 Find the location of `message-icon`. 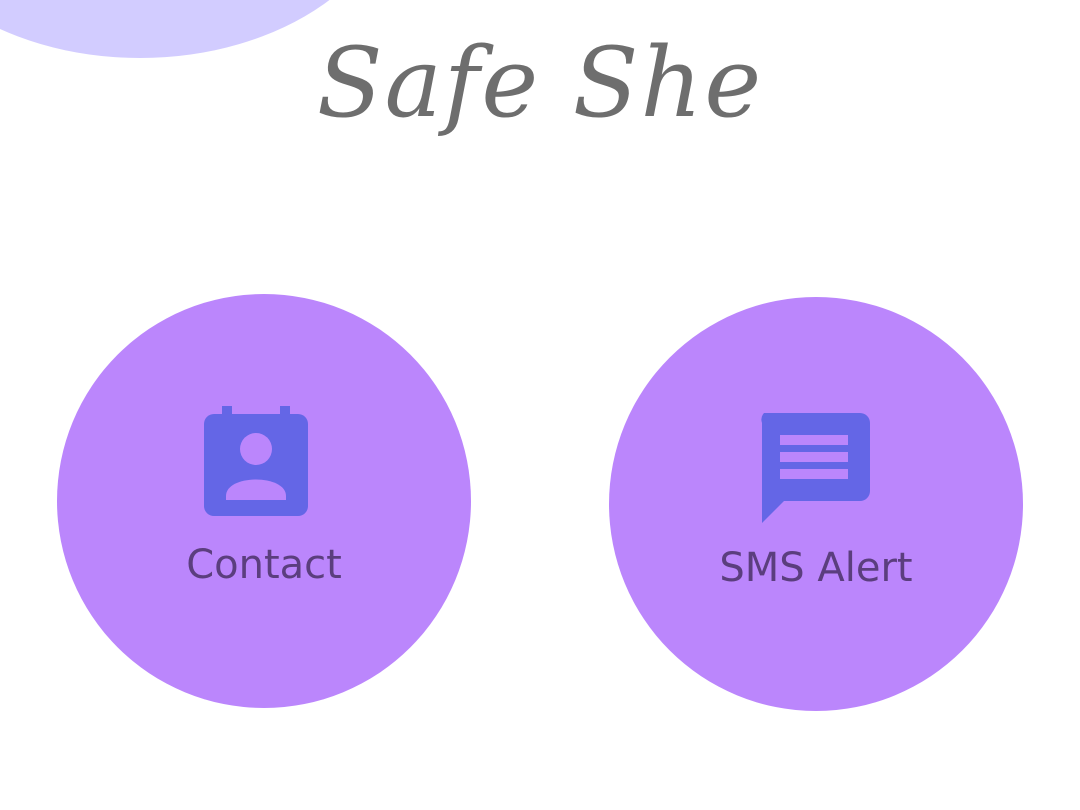

message-icon is located at coordinates (815, 468).